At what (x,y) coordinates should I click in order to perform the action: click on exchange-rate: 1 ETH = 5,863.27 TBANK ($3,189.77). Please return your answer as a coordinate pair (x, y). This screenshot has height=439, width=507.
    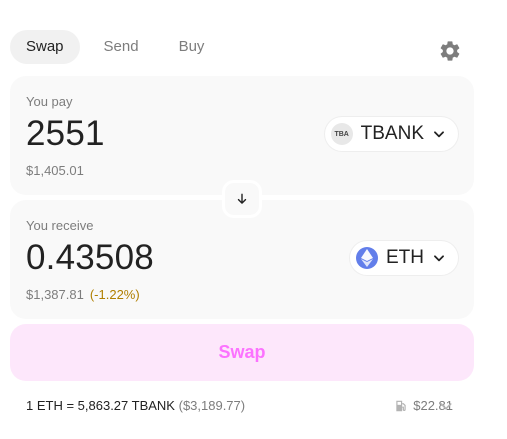
    Looking at the image, I should click on (135, 405).